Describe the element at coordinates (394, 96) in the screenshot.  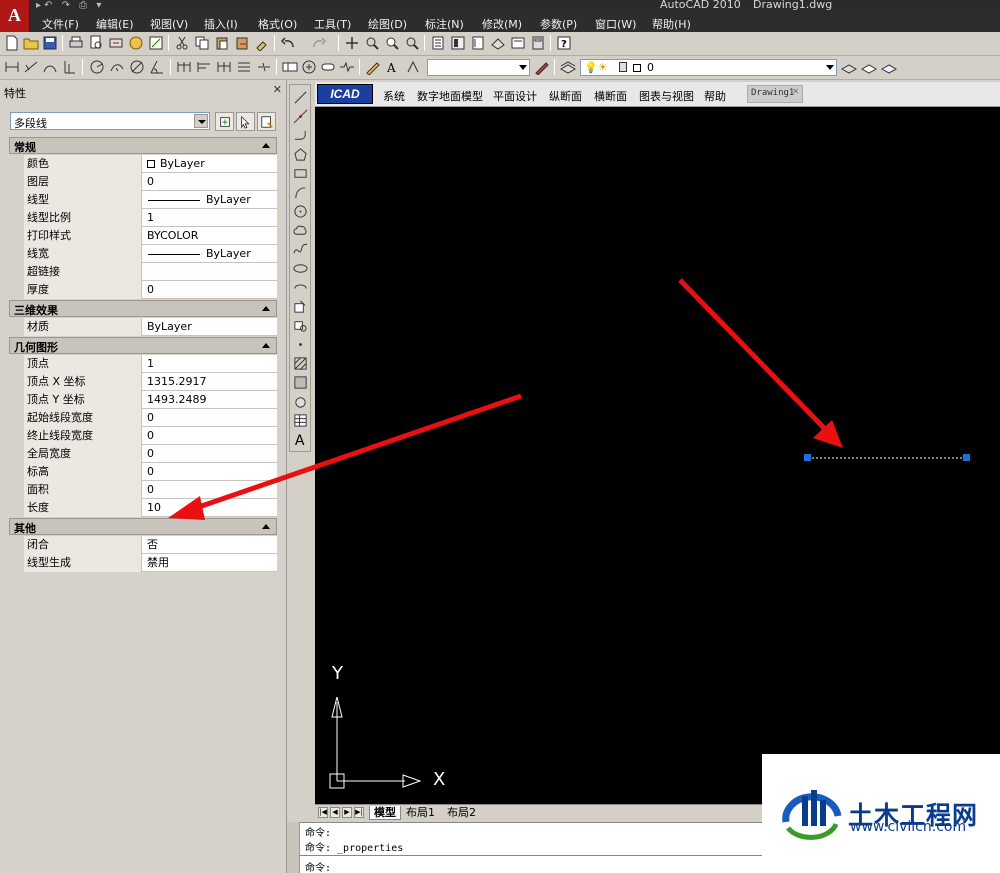
I see `icad-menu-system: 系统` at that location.